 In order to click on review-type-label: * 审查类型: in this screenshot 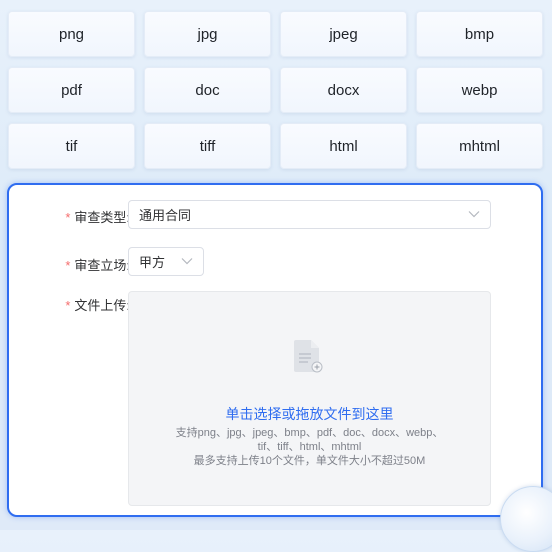, I will do `click(97, 216)`.